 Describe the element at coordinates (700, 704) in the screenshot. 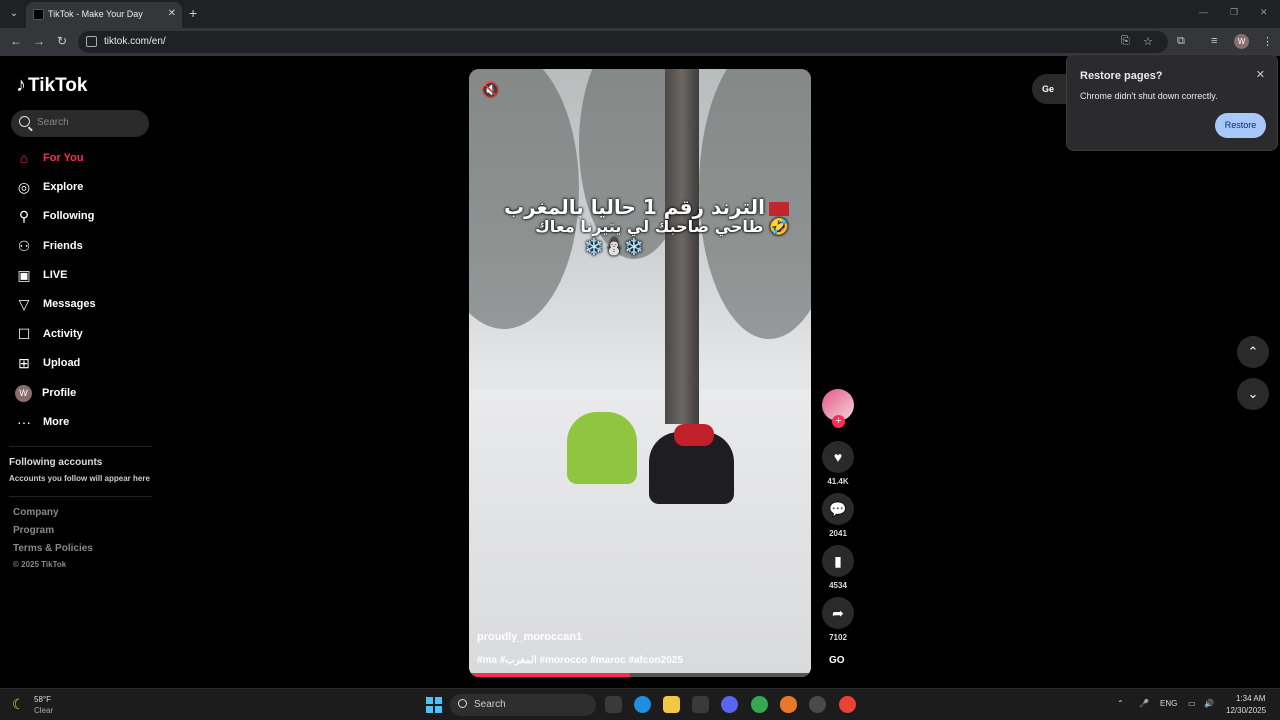

I see `store-icon` at that location.